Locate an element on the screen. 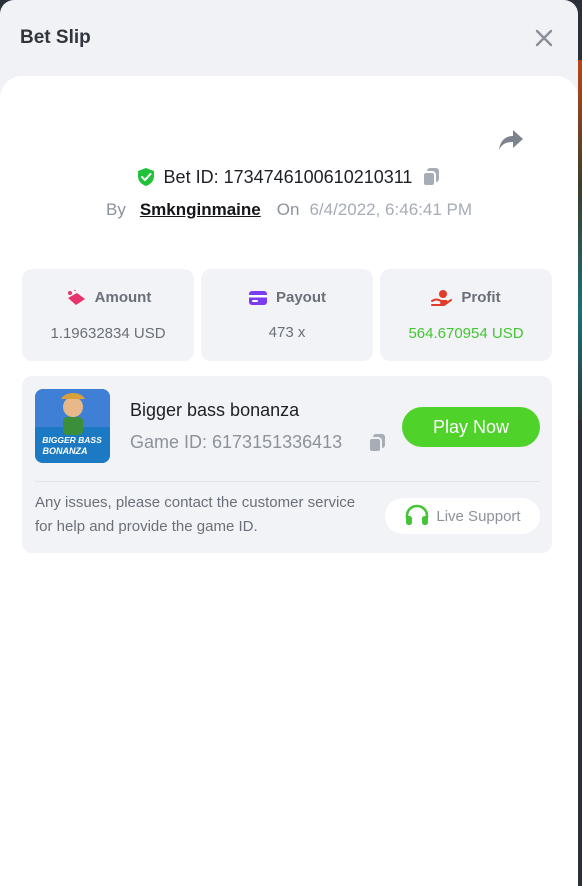 The height and width of the screenshot is (886, 582). amount-icon is located at coordinates (76, 297).